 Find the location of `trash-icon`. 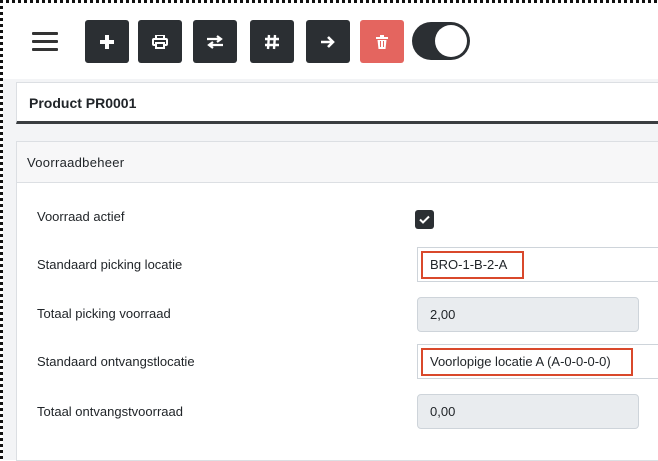

trash-icon is located at coordinates (382, 41).